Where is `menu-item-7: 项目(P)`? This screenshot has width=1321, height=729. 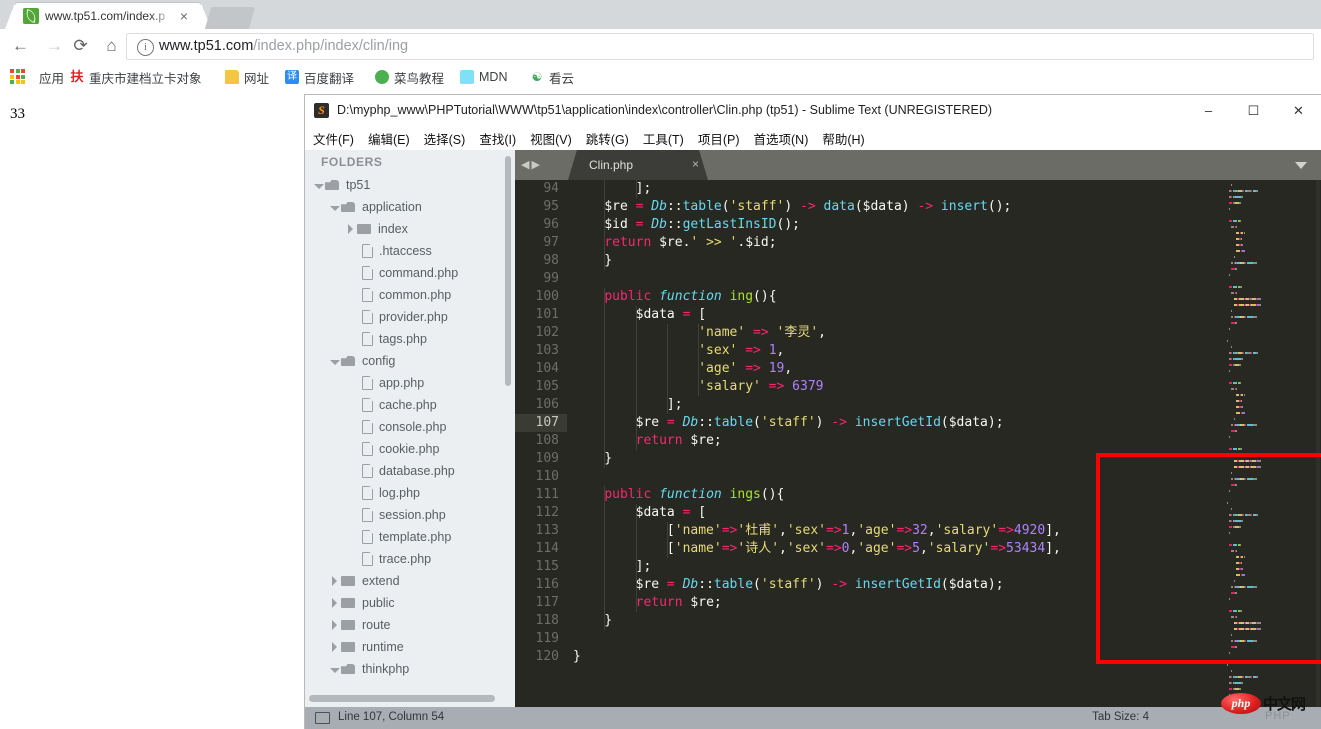 menu-item-7: 项目(P) is located at coordinates (719, 138).